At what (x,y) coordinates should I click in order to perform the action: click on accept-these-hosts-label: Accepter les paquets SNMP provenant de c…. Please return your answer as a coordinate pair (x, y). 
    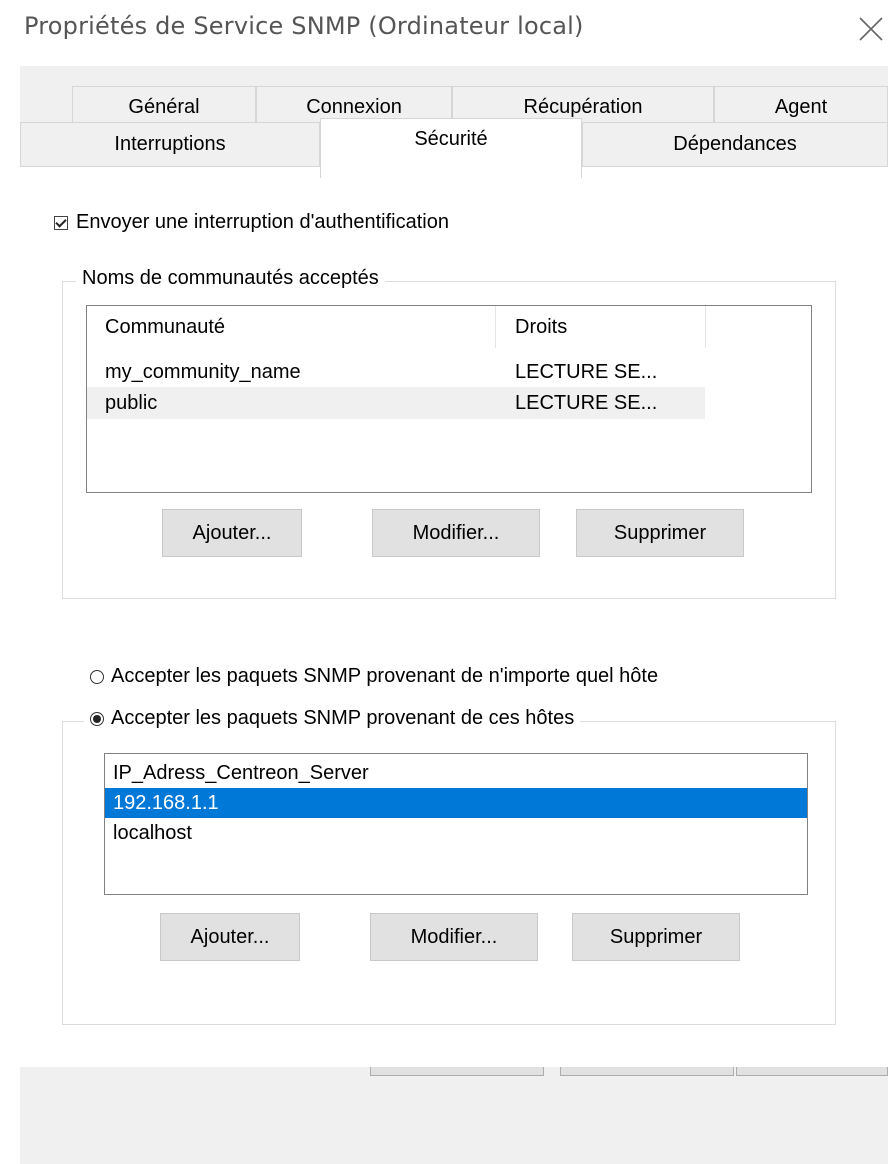
    Looking at the image, I should click on (343, 718).